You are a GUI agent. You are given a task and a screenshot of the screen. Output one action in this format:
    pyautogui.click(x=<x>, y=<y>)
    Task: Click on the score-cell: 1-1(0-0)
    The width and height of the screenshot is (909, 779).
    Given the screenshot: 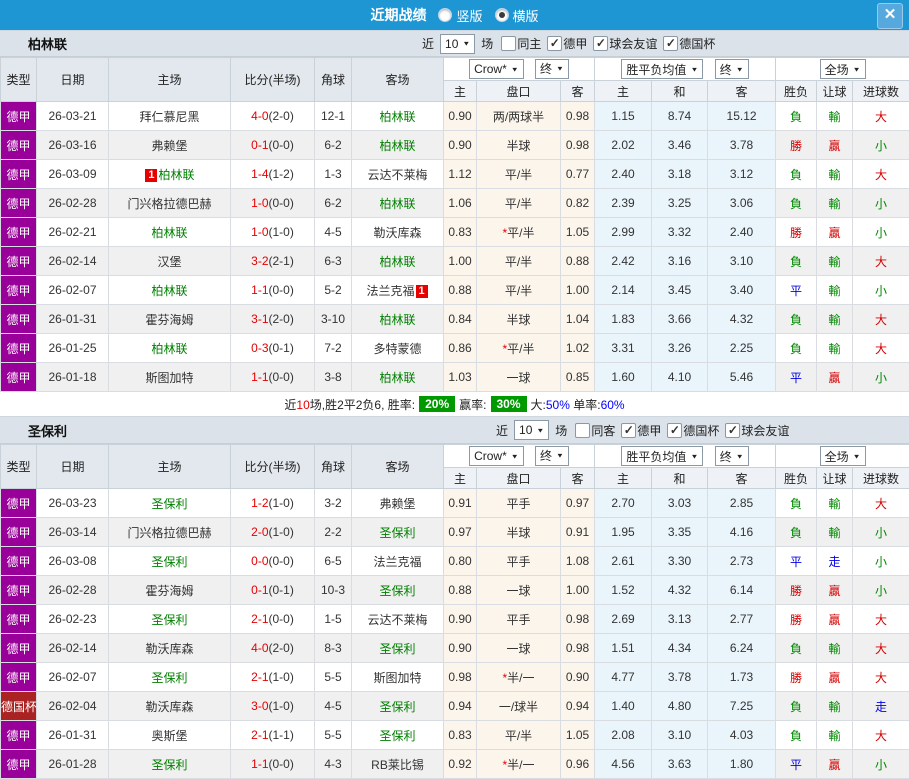 What is the action you would take?
    pyautogui.click(x=273, y=290)
    